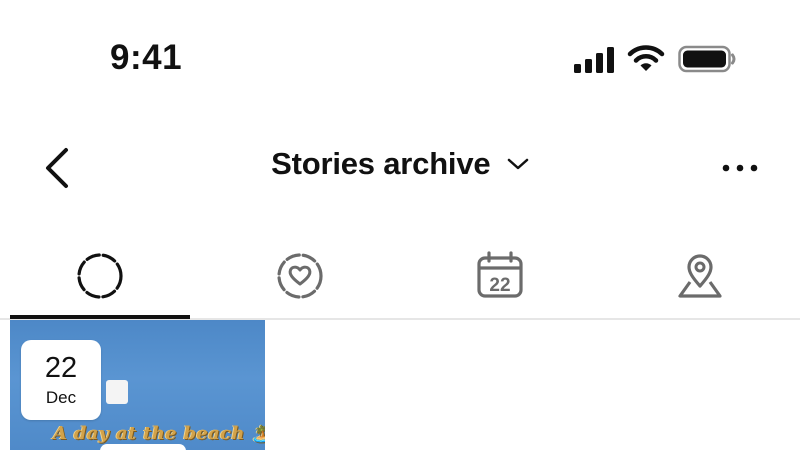 The image size is (800, 450). What do you see at coordinates (700, 276) in the screenshot?
I see `location-pin-icon` at bounding box center [700, 276].